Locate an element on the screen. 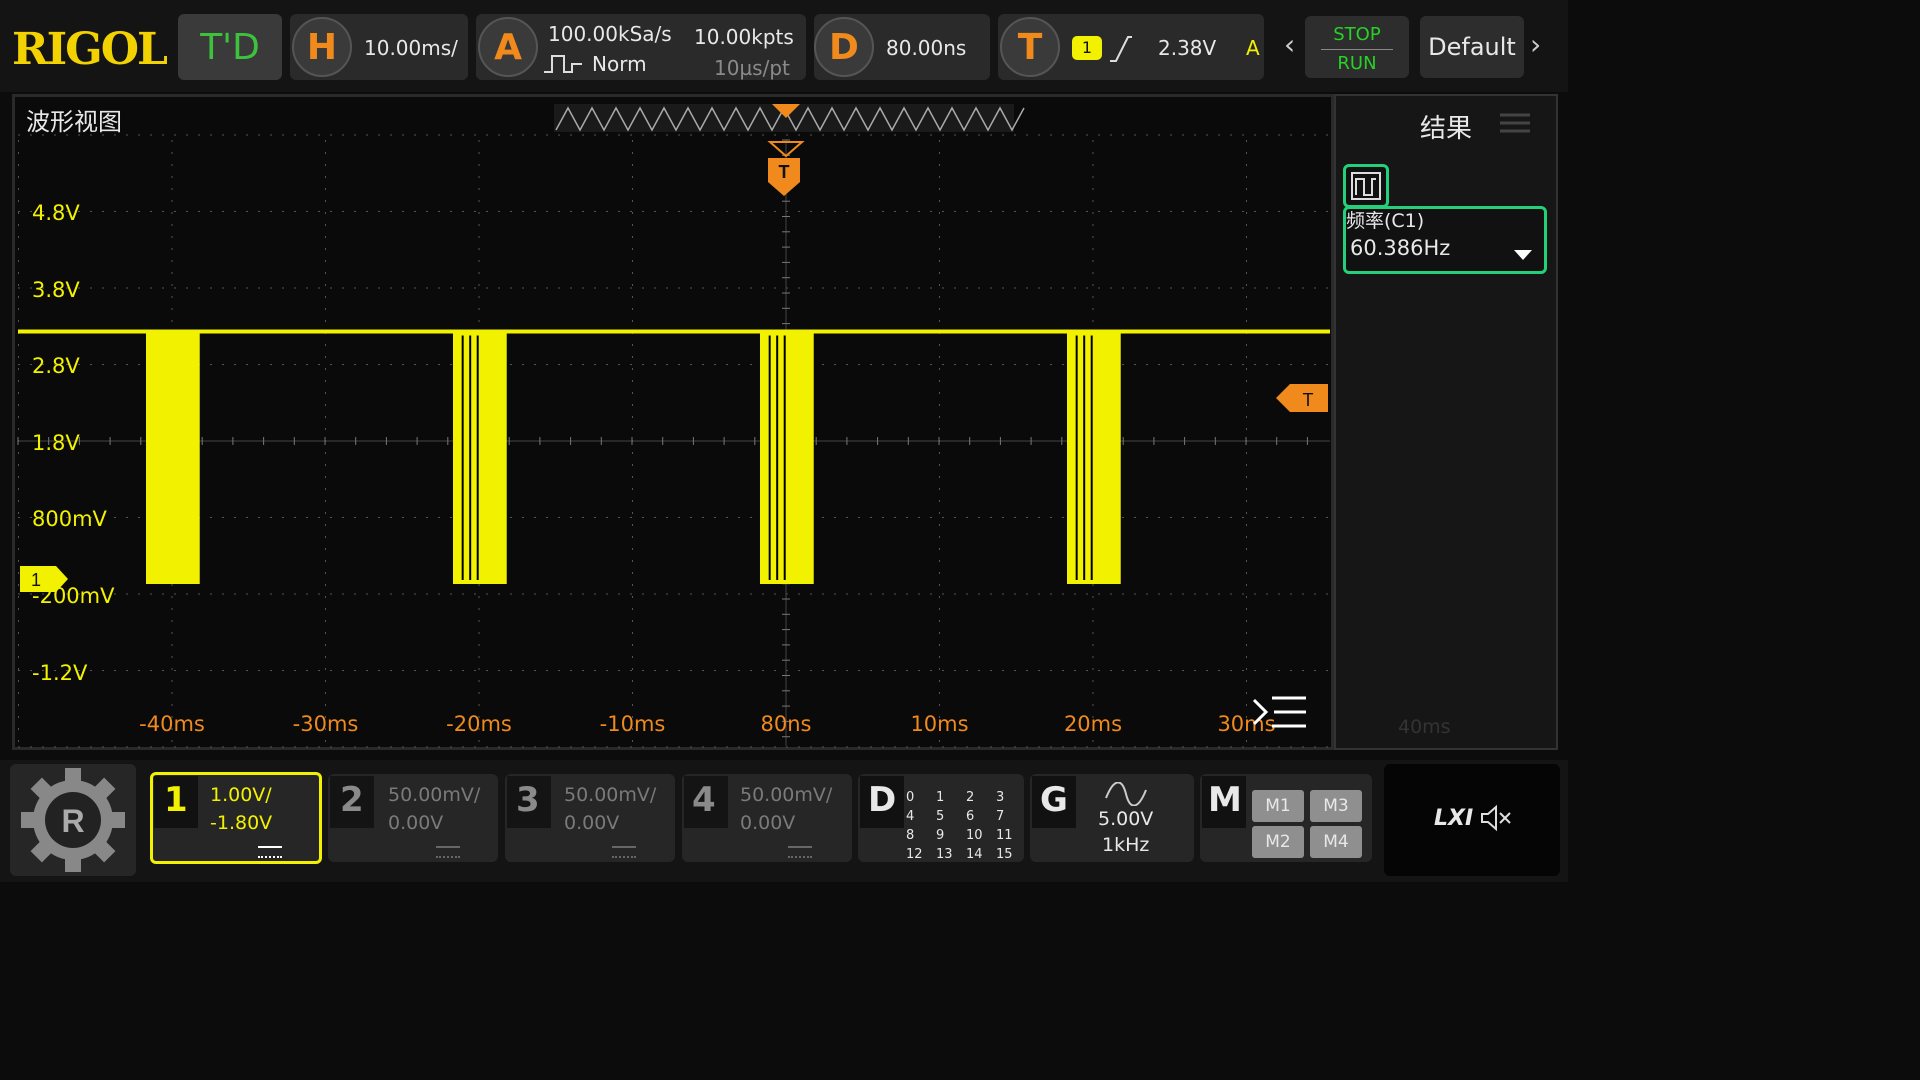  channel1-dc-coupling-icon is located at coordinates (270, 852).